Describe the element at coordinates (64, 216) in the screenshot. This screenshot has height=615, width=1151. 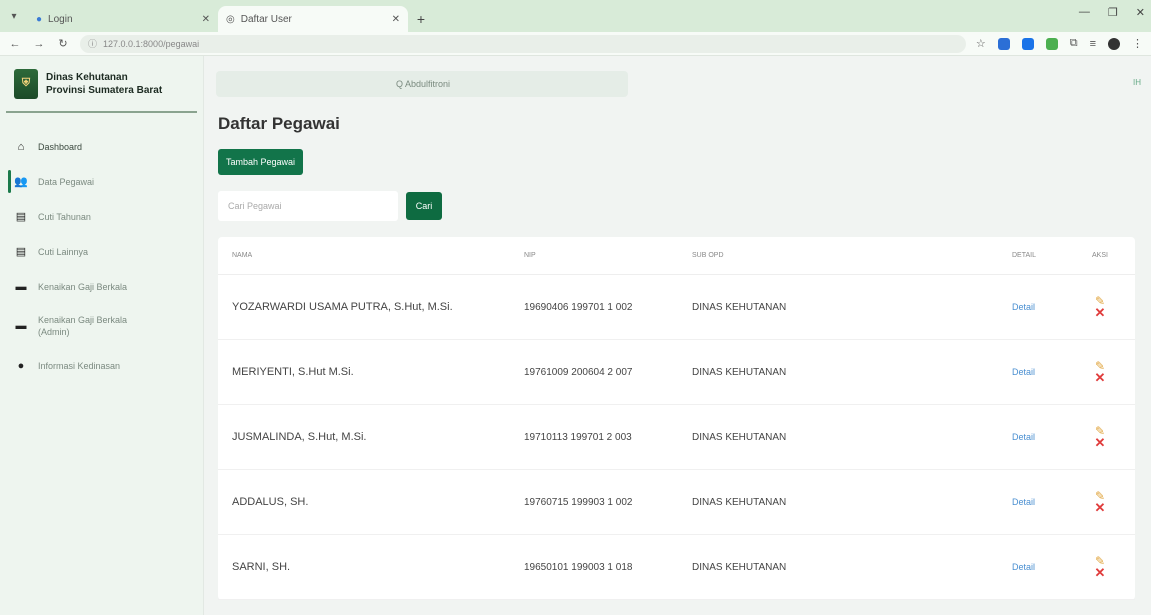
I see `sidebar-item-label: Cuti Tahunan` at that location.